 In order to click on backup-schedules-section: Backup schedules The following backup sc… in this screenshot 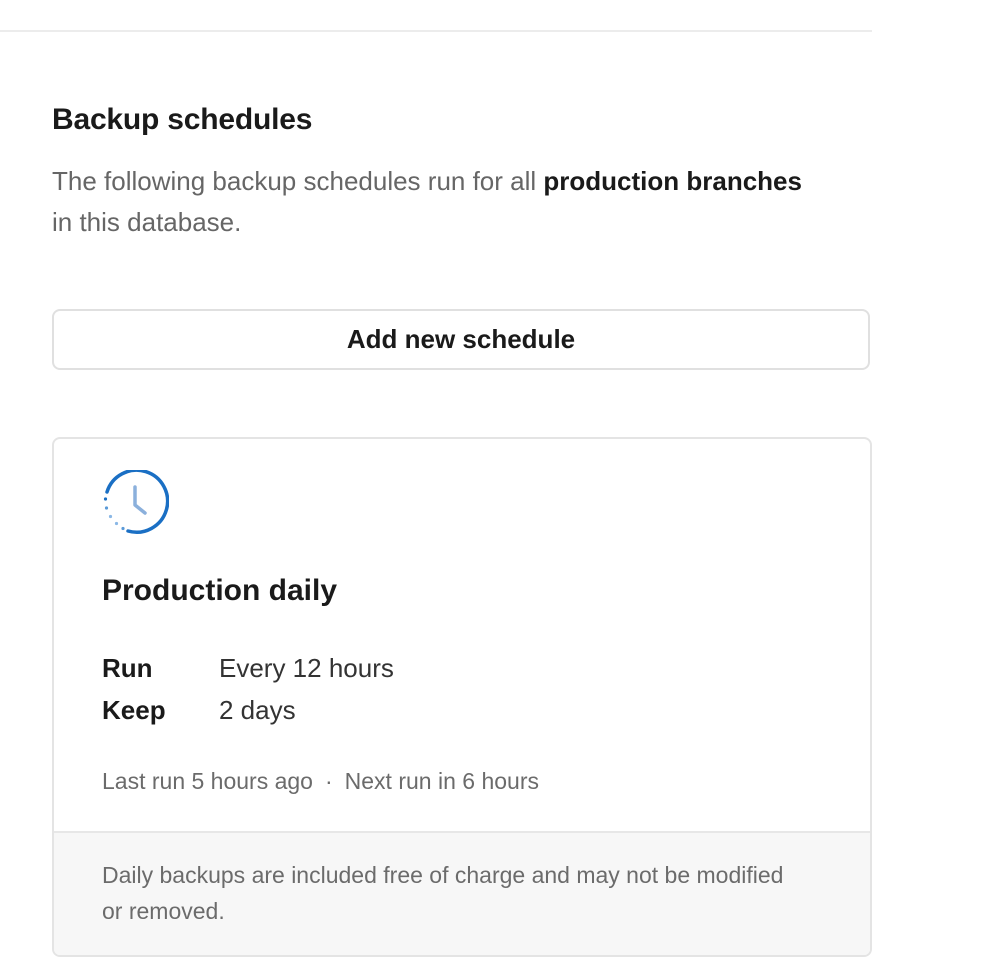, I will do `click(462, 171)`.